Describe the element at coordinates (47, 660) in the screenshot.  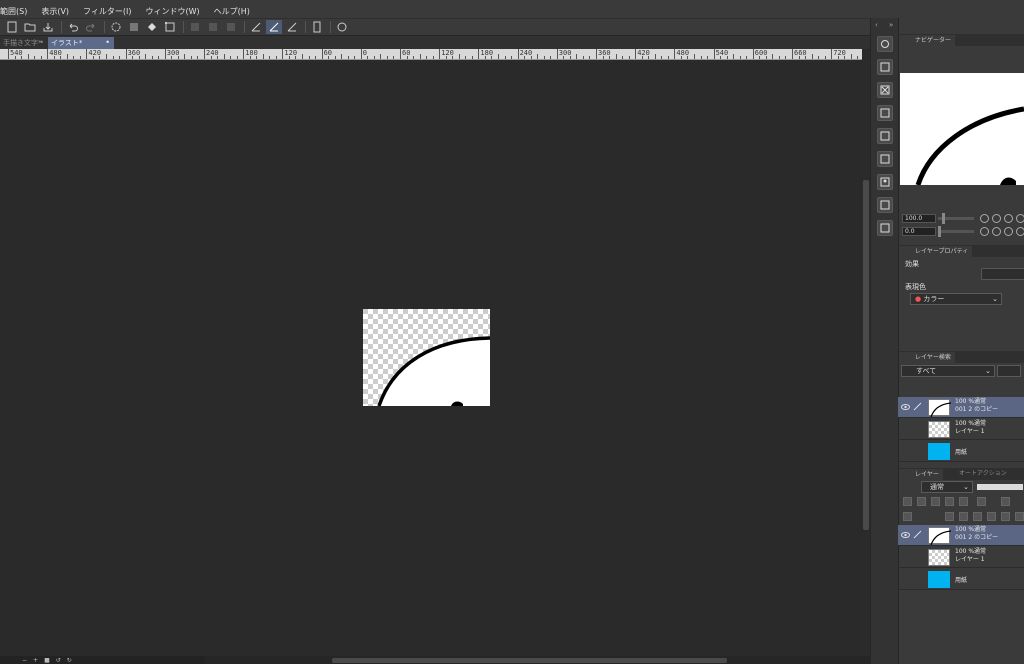
I see `stop-icon: ■` at that location.